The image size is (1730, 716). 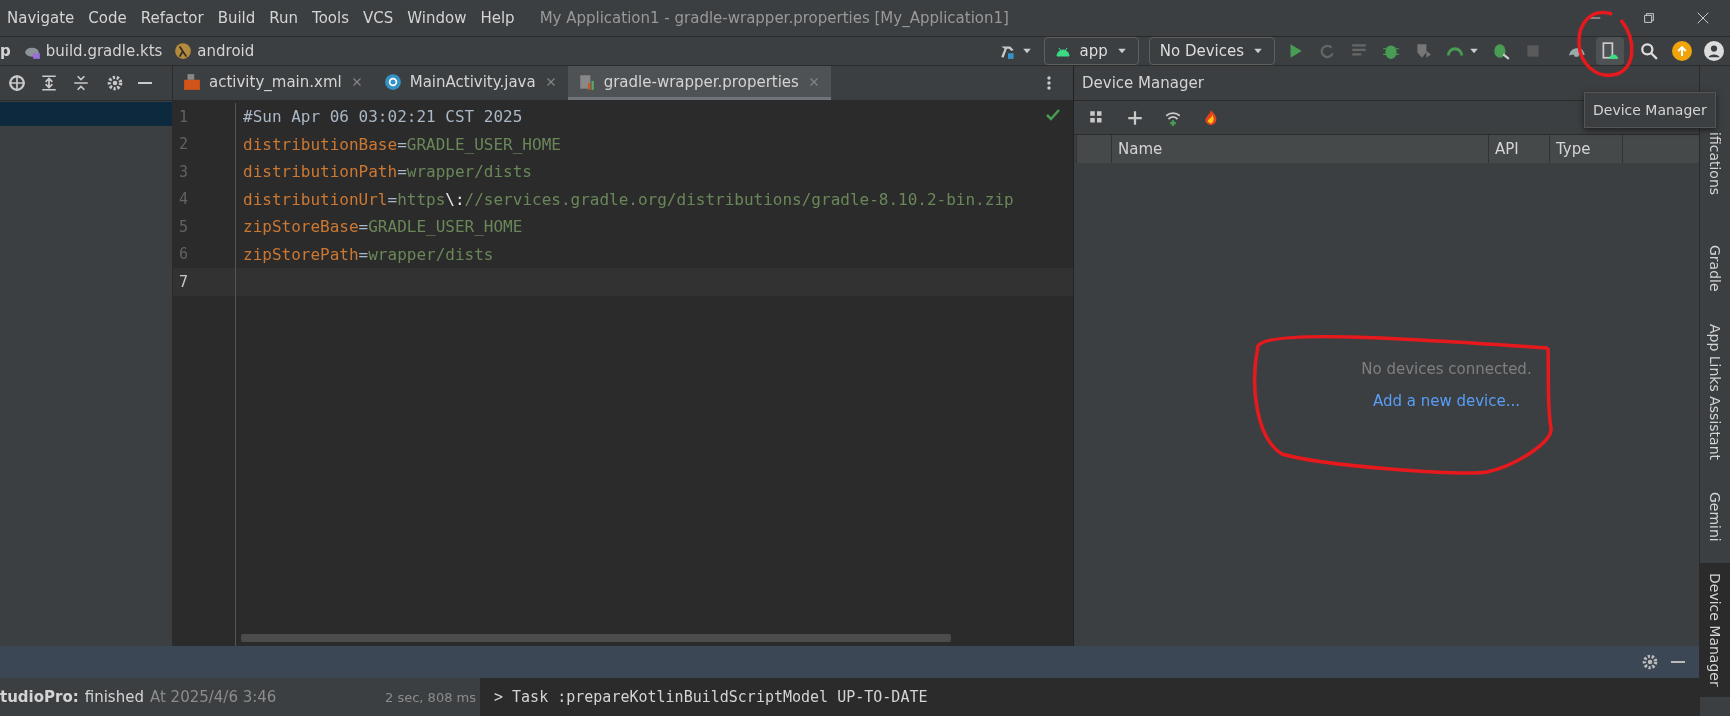 What do you see at coordinates (378, 18) in the screenshot?
I see `menu-item: VCS` at bounding box center [378, 18].